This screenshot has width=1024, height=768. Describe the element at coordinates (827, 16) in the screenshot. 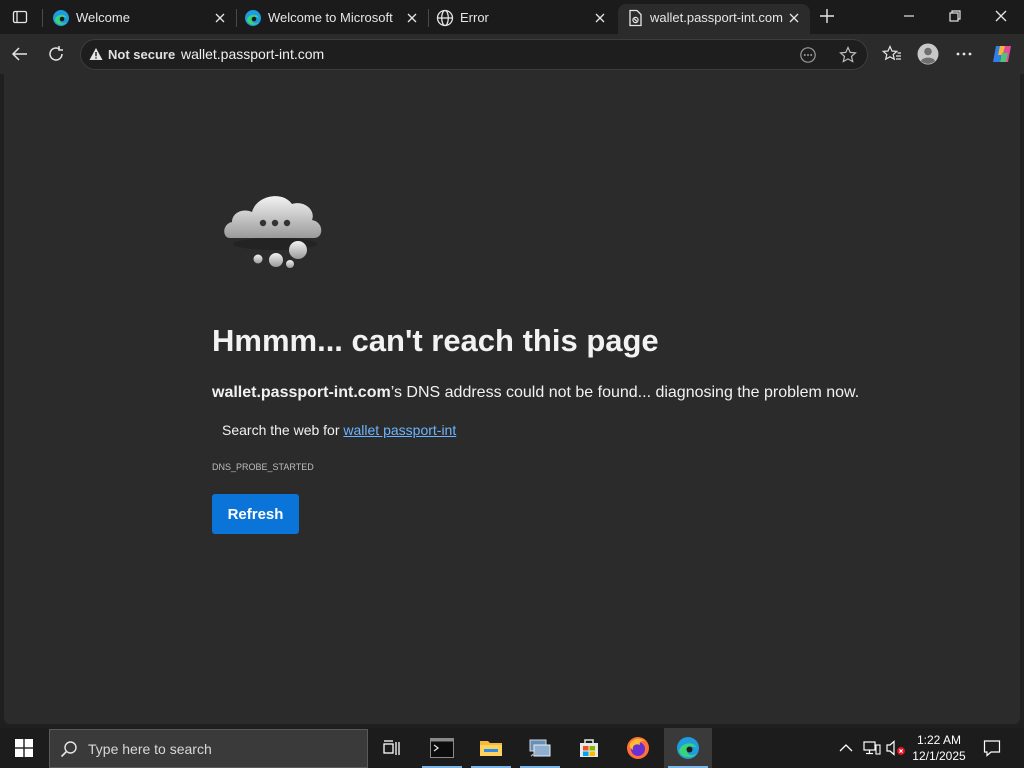

I see `new-tab-icon` at that location.